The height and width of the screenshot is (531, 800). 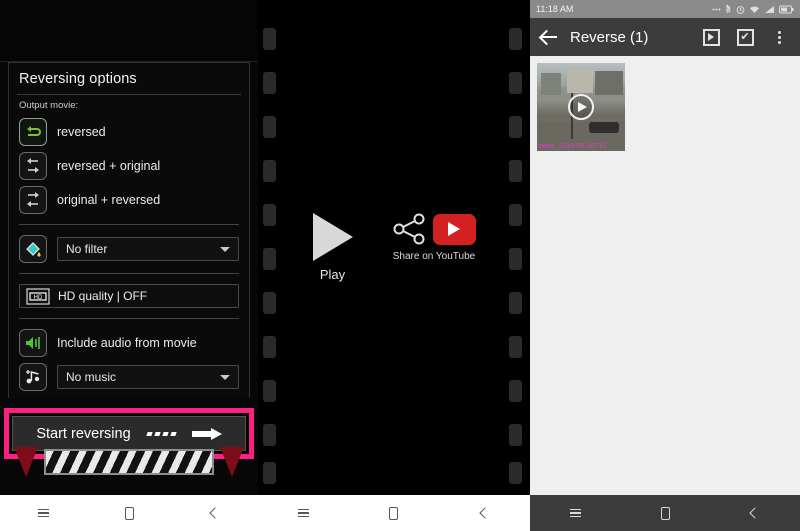 What do you see at coordinates (129, 82) in the screenshot?
I see `panel-title: Reversing options` at bounding box center [129, 82].